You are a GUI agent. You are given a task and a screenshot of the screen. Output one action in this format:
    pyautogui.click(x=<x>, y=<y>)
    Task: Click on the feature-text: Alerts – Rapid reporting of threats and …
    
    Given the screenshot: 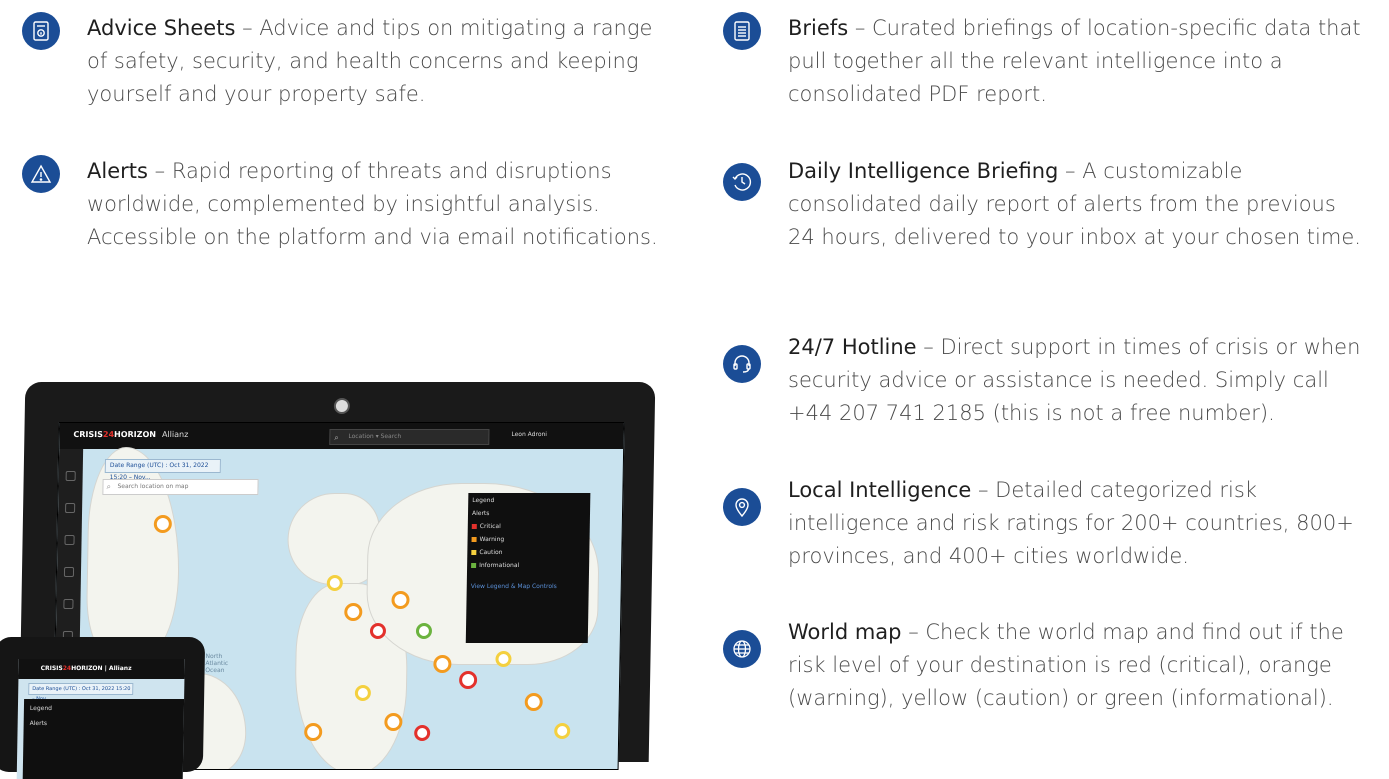 What is the action you would take?
    pyautogui.click(x=374, y=204)
    